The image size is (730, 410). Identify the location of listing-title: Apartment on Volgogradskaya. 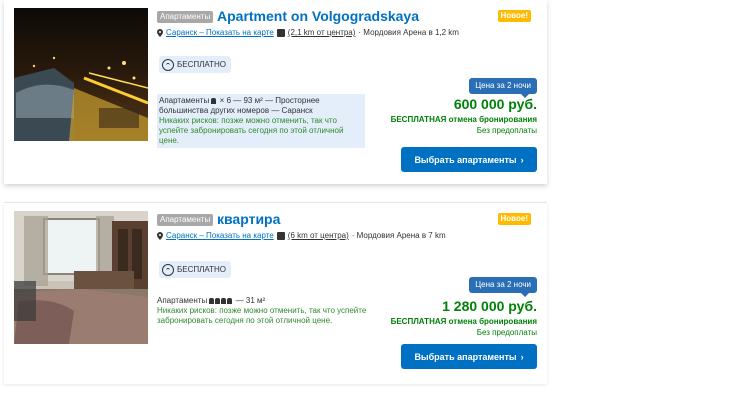
(318, 16).